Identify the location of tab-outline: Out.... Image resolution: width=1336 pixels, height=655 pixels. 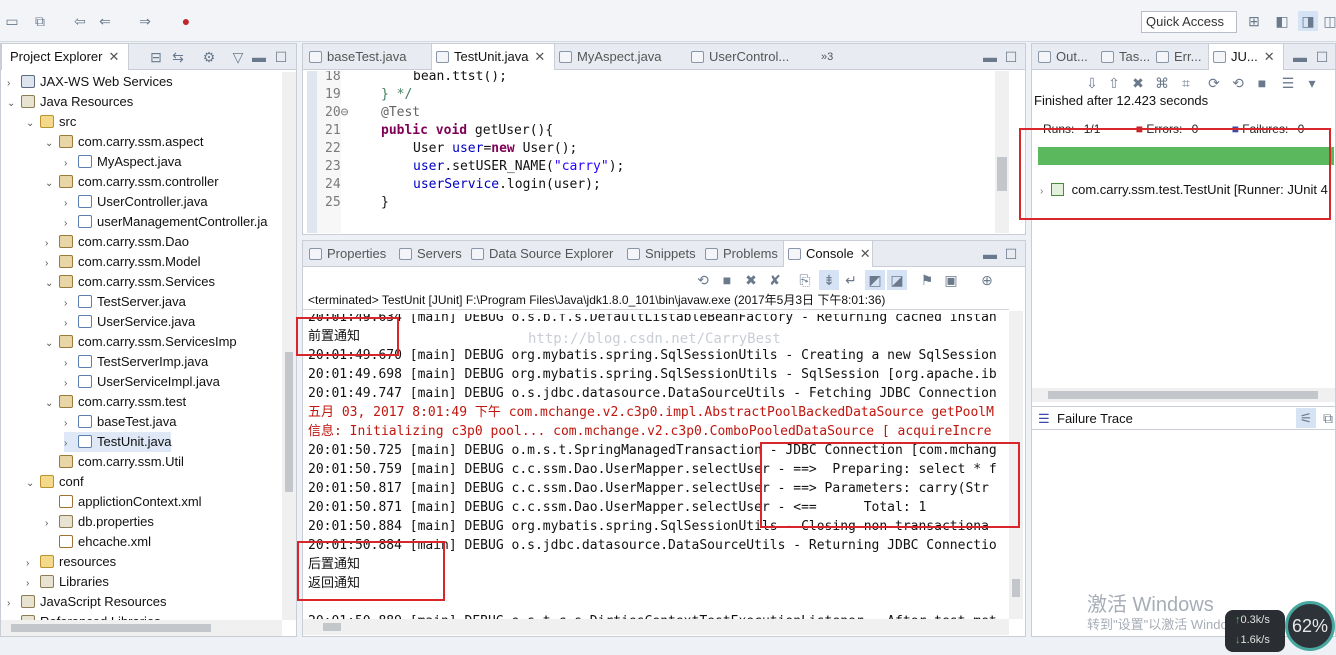
(1061, 57).